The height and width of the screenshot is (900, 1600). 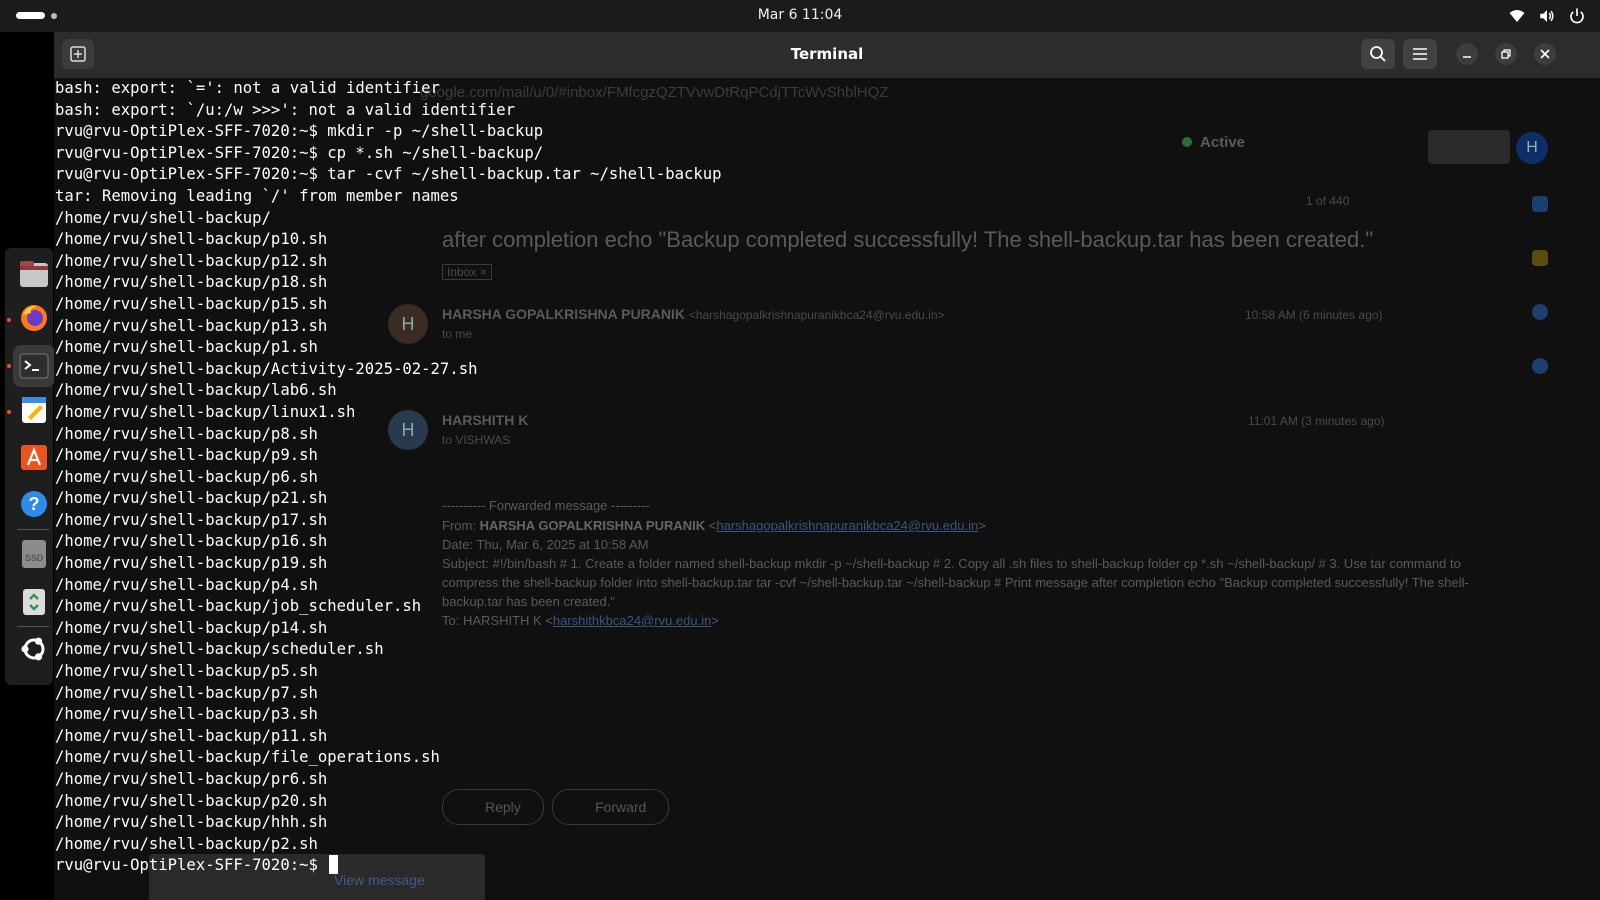 What do you see at coordinates (34, 318) in the screenshot?
I see `firefox-icon` at bounding box center [34, 318].